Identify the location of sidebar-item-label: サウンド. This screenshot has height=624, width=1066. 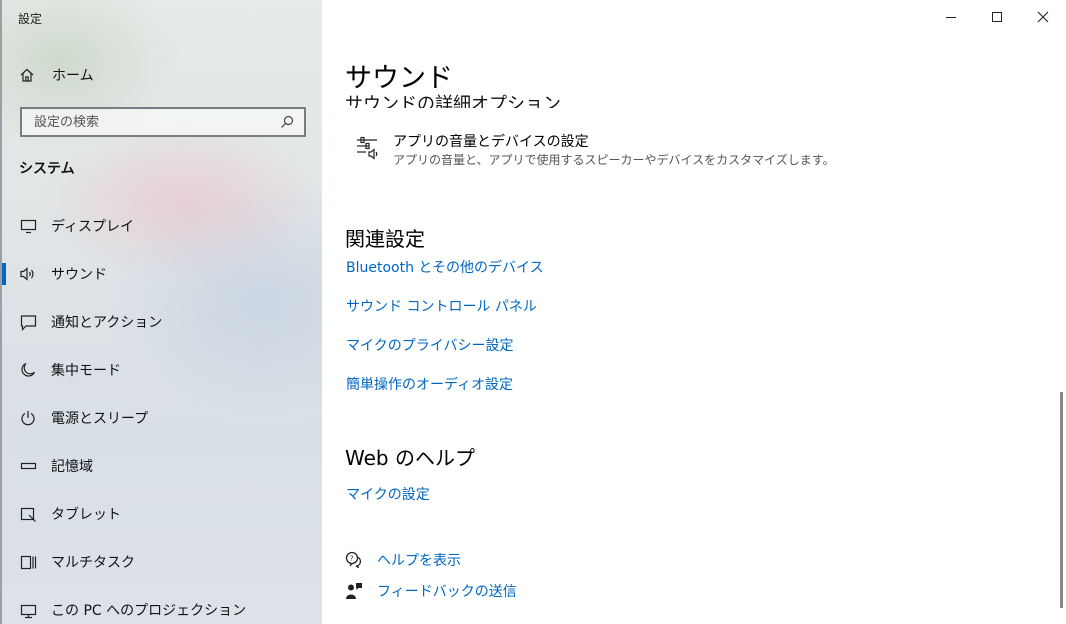
(79, 275).